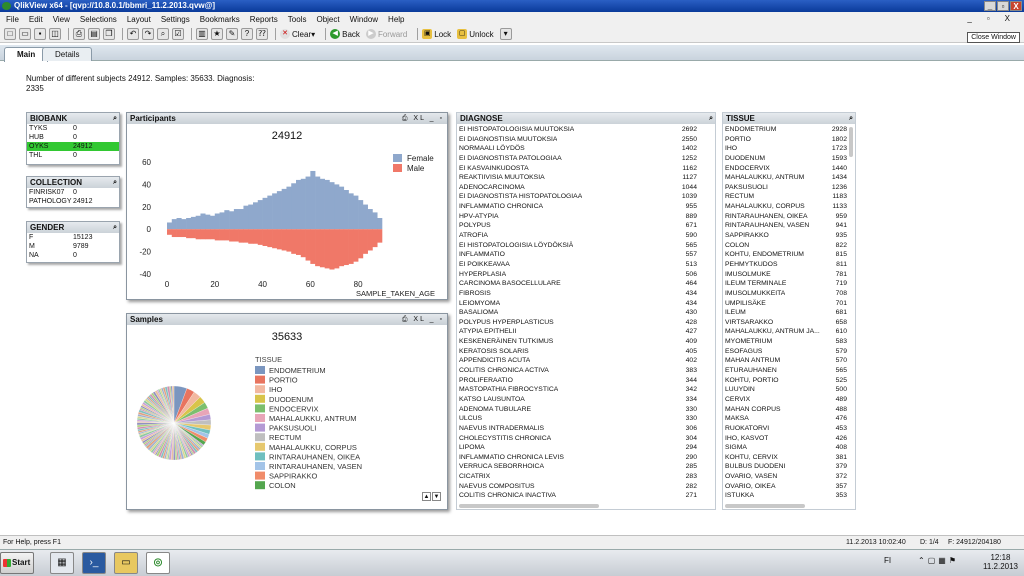 Image resolution: width=1024 pixels, height=576 pixels. Describe the element at coordinates (578, 255) in the screenshot. I see `list-item: INFLAMMATIO 557` at that location.